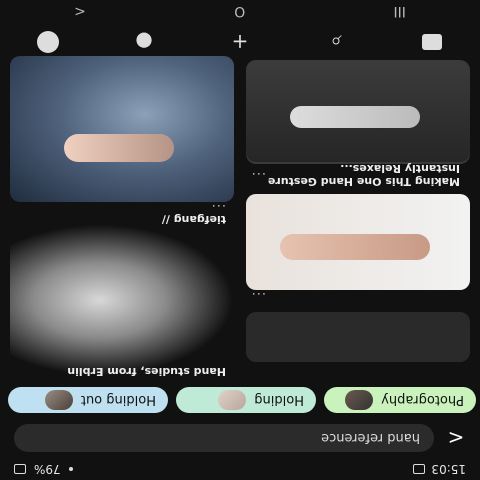  Describe the element at coordinates (448, 469) in the screenshot. I see `clock: 15:03` at that location.